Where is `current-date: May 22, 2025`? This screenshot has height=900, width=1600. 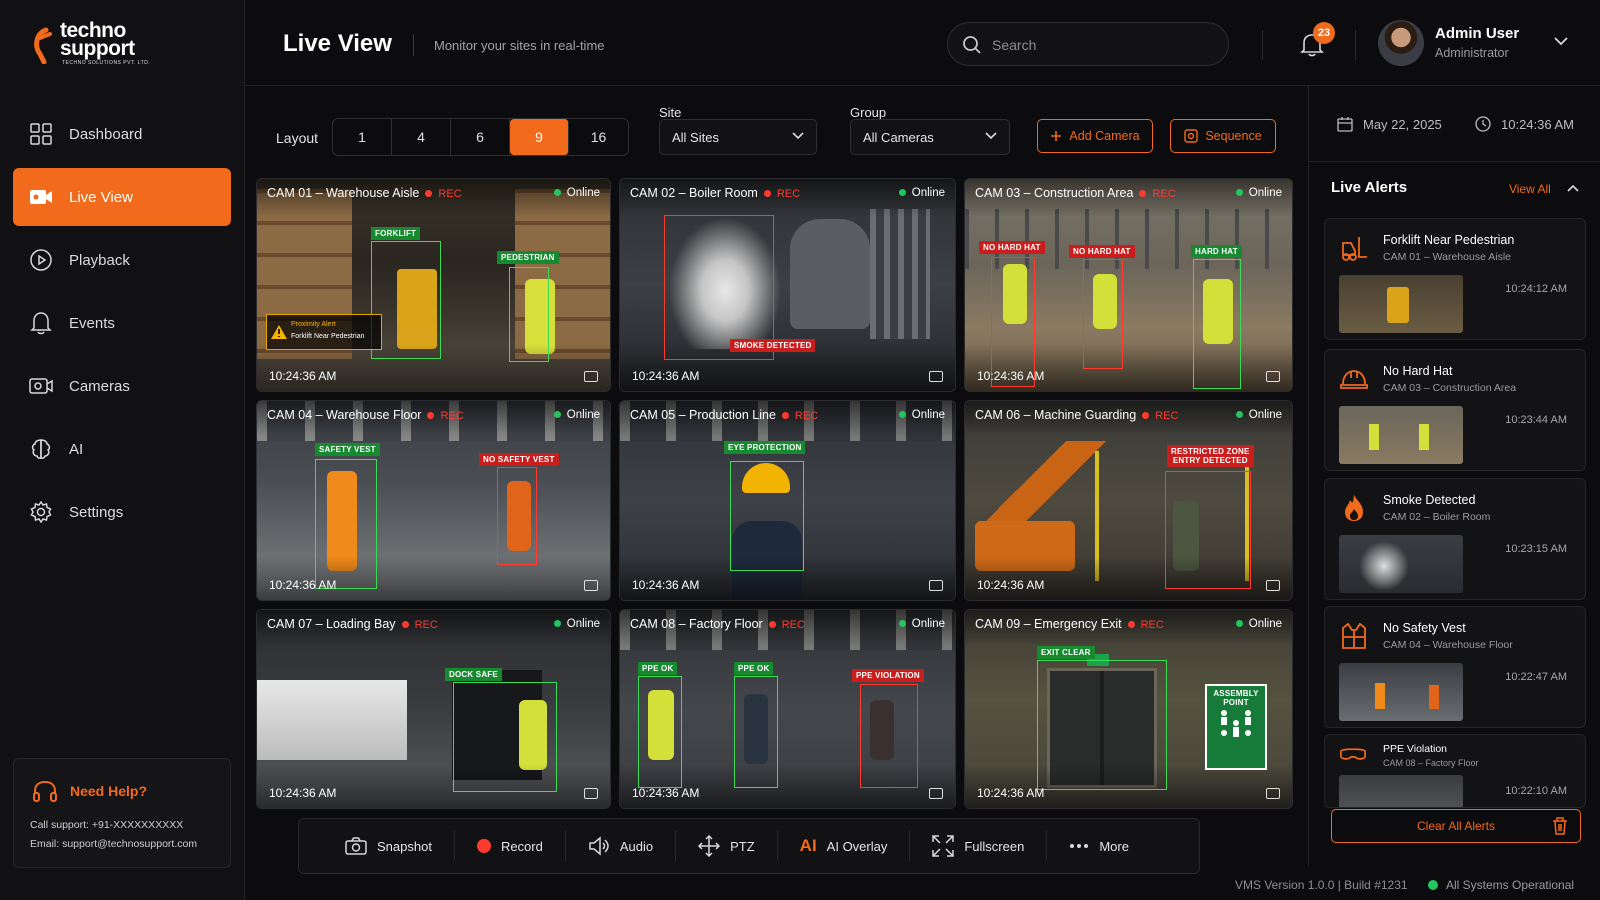
current-date: May 22, 2025 is located at coordinates (1389, 124).